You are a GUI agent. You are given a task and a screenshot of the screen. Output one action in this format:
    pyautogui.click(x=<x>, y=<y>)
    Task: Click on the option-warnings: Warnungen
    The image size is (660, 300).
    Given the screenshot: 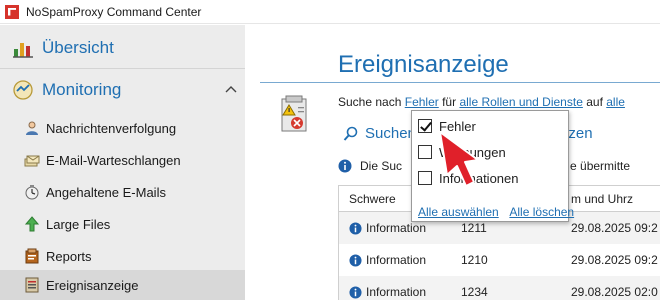 What is the action you would take?
    pyautogui.click(x=462, y=152)
    